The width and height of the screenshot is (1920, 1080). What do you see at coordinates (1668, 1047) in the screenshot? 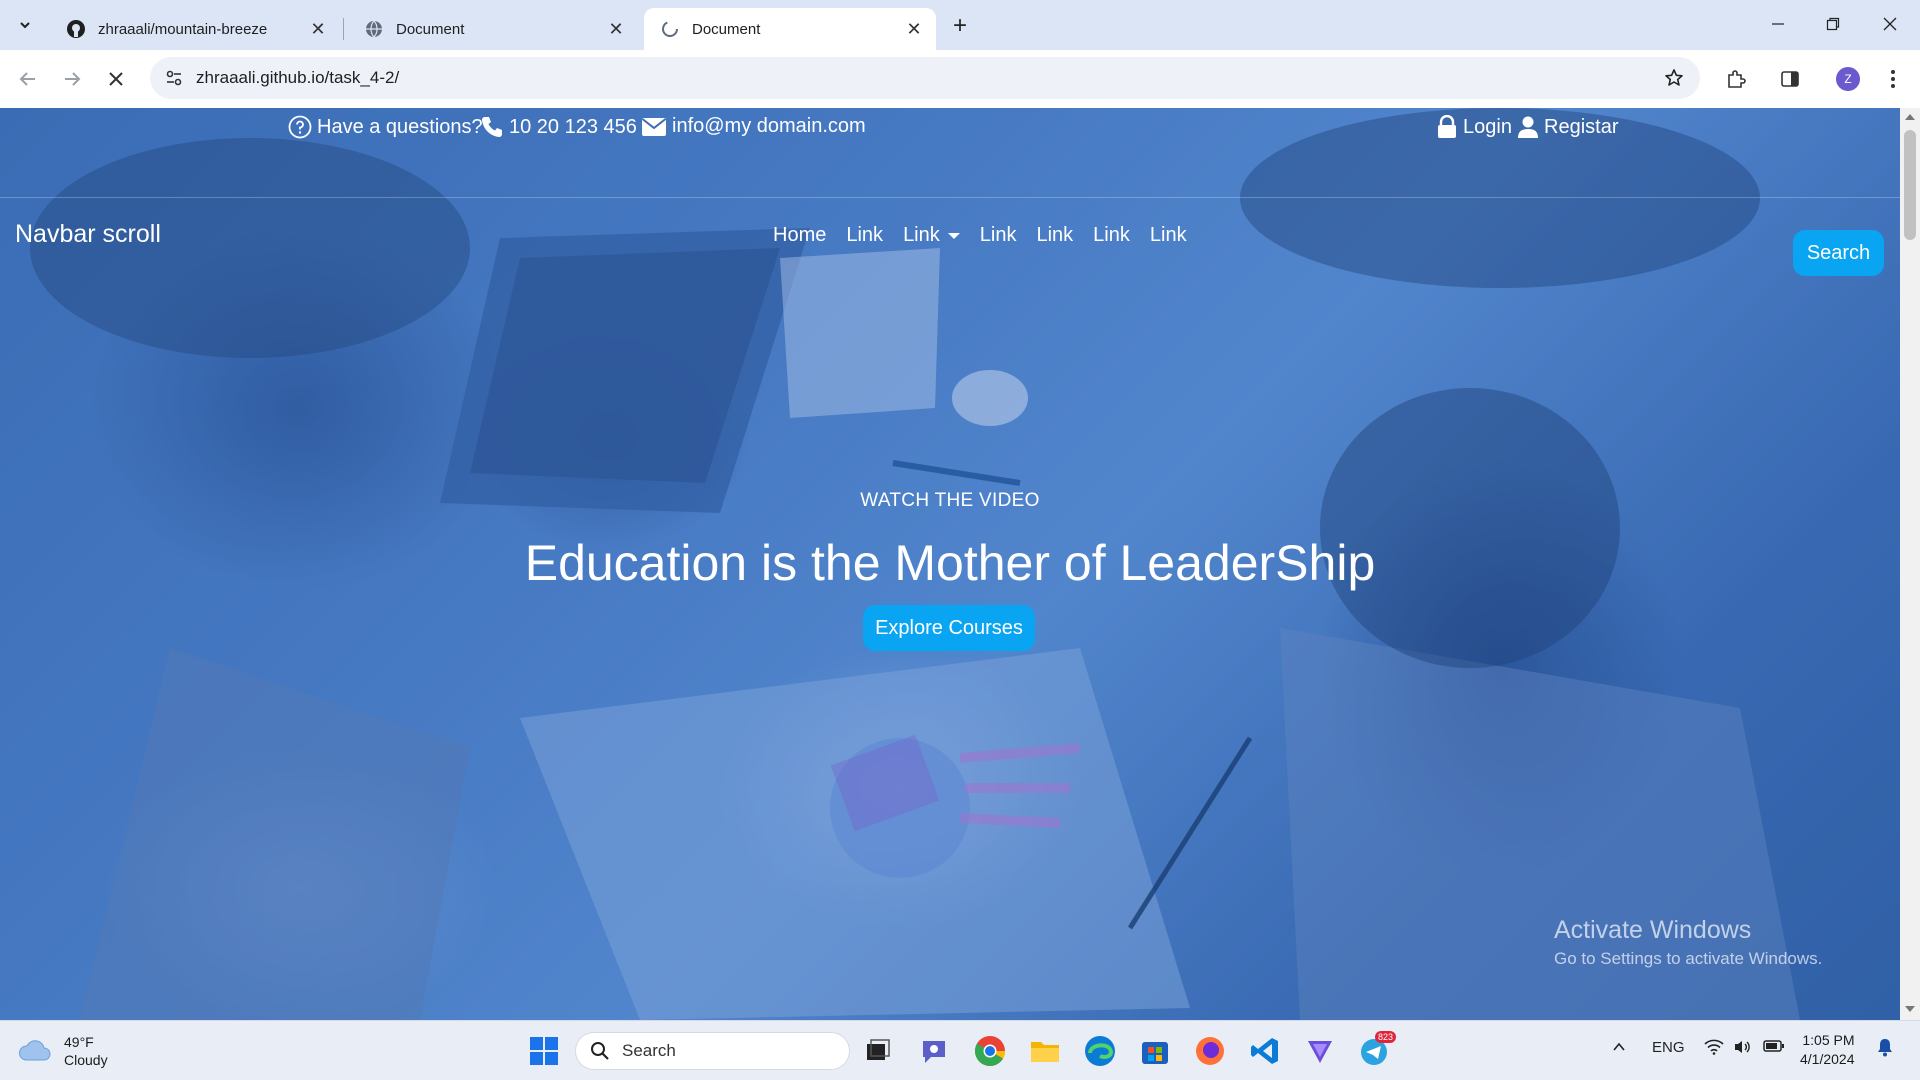
I see `language-indicator: ENG` at bounding box center [1668, 1047].